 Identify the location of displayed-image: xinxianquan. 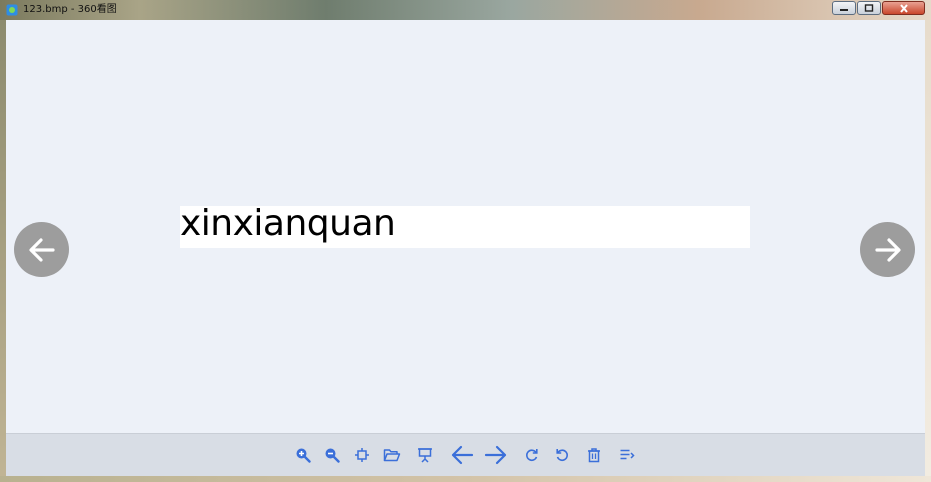
(465, 227).